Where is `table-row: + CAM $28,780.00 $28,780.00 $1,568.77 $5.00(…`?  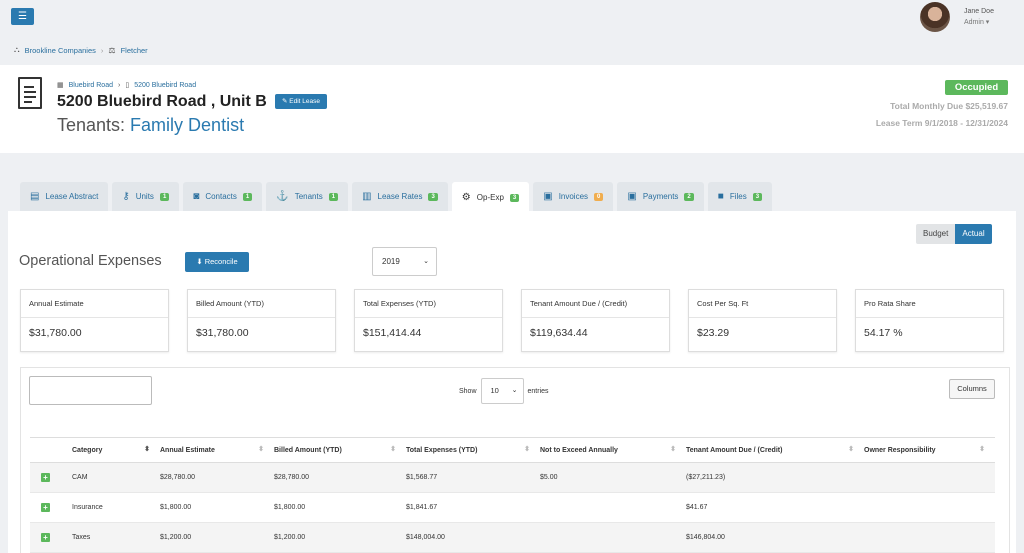 table-row: + CAM $28,780.00 $28,780.00 $1,568.77 $5.00(… is located at coordinates (512, 477).